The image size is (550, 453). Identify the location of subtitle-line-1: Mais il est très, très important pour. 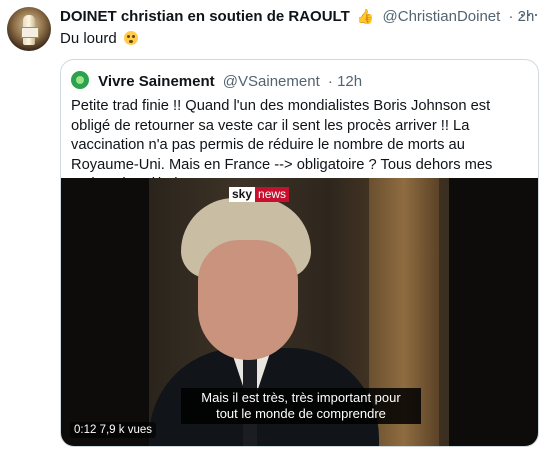
(301, 397).